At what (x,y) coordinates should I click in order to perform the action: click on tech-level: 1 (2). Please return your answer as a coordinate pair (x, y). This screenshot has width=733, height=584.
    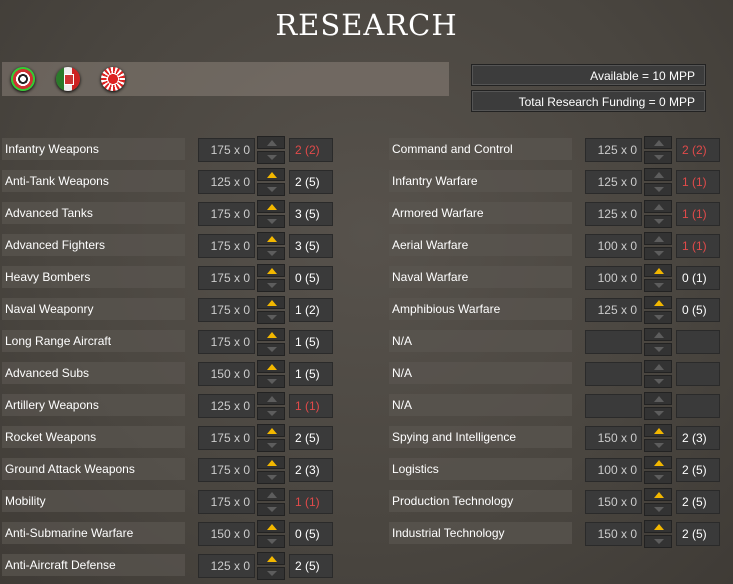
    Looking at the image, I should click on (311, 310).